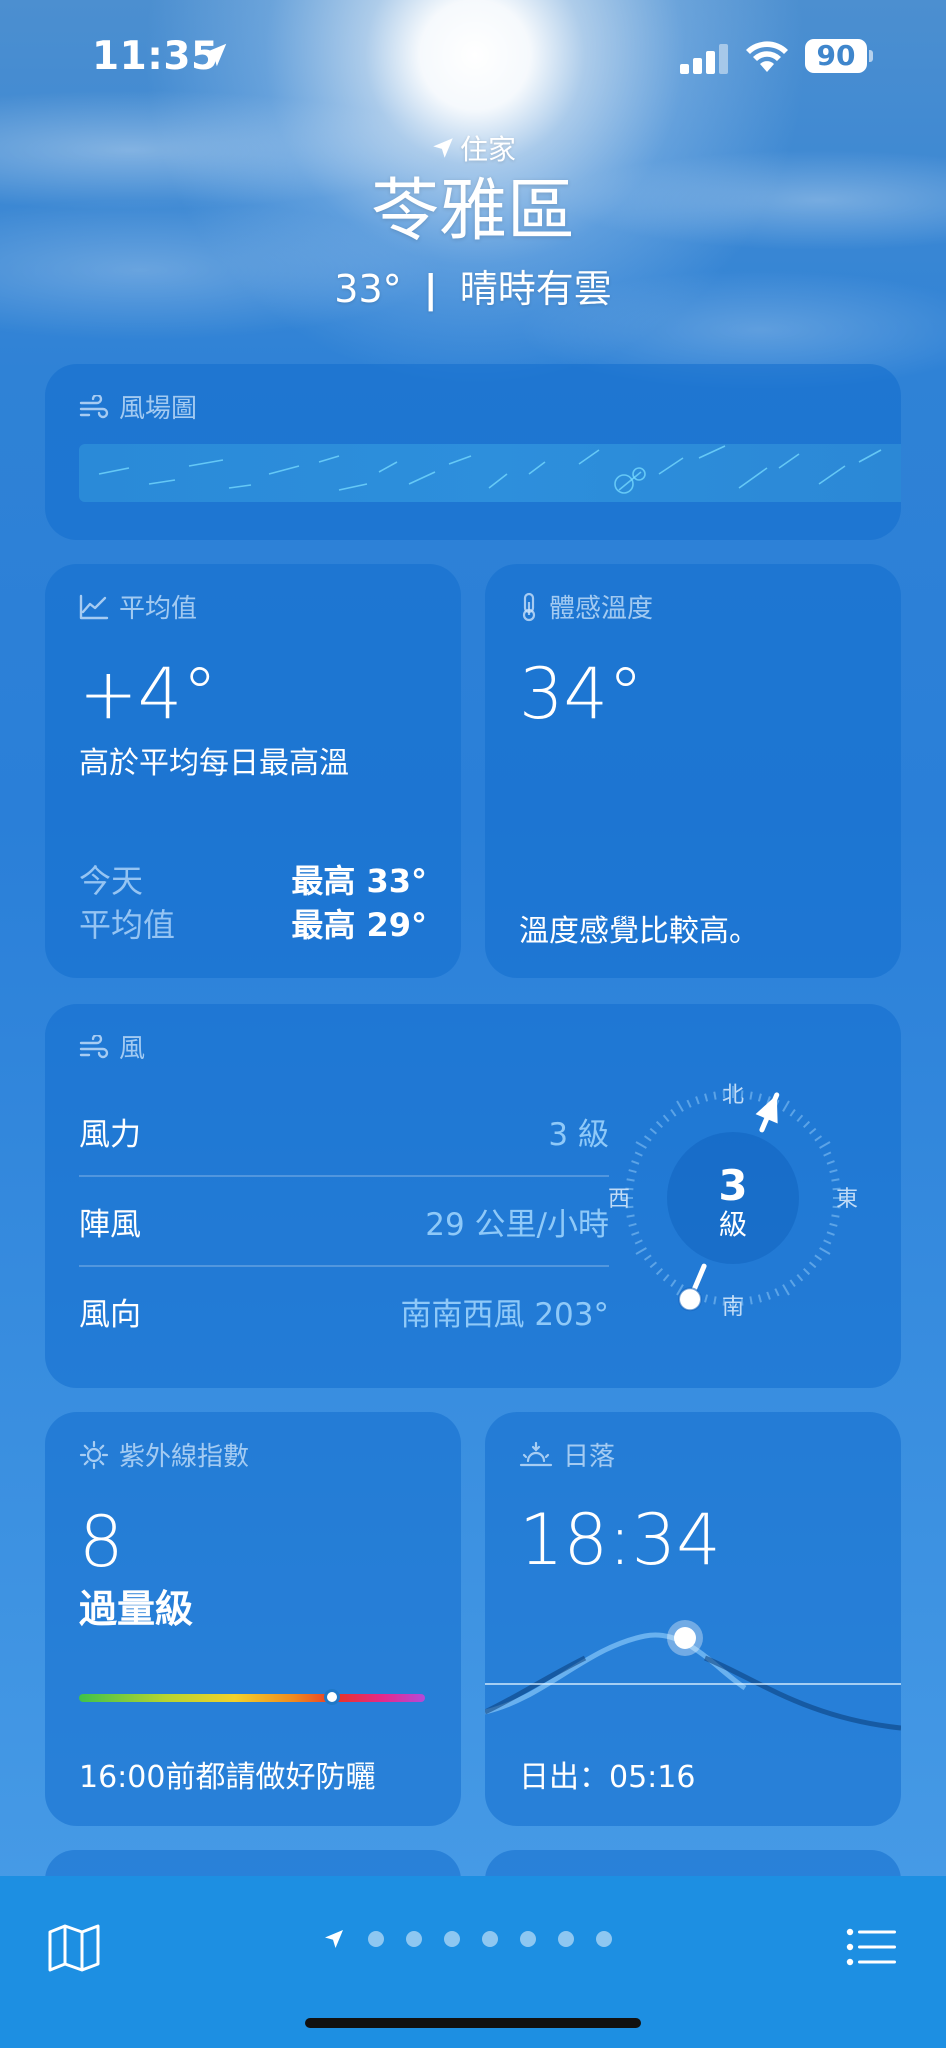  What do you see at coordinates (344, 1311) in the screenshot?
I see `wind-direction-row: 風向 南南西風 203°` at bounding box center [344, 1311].